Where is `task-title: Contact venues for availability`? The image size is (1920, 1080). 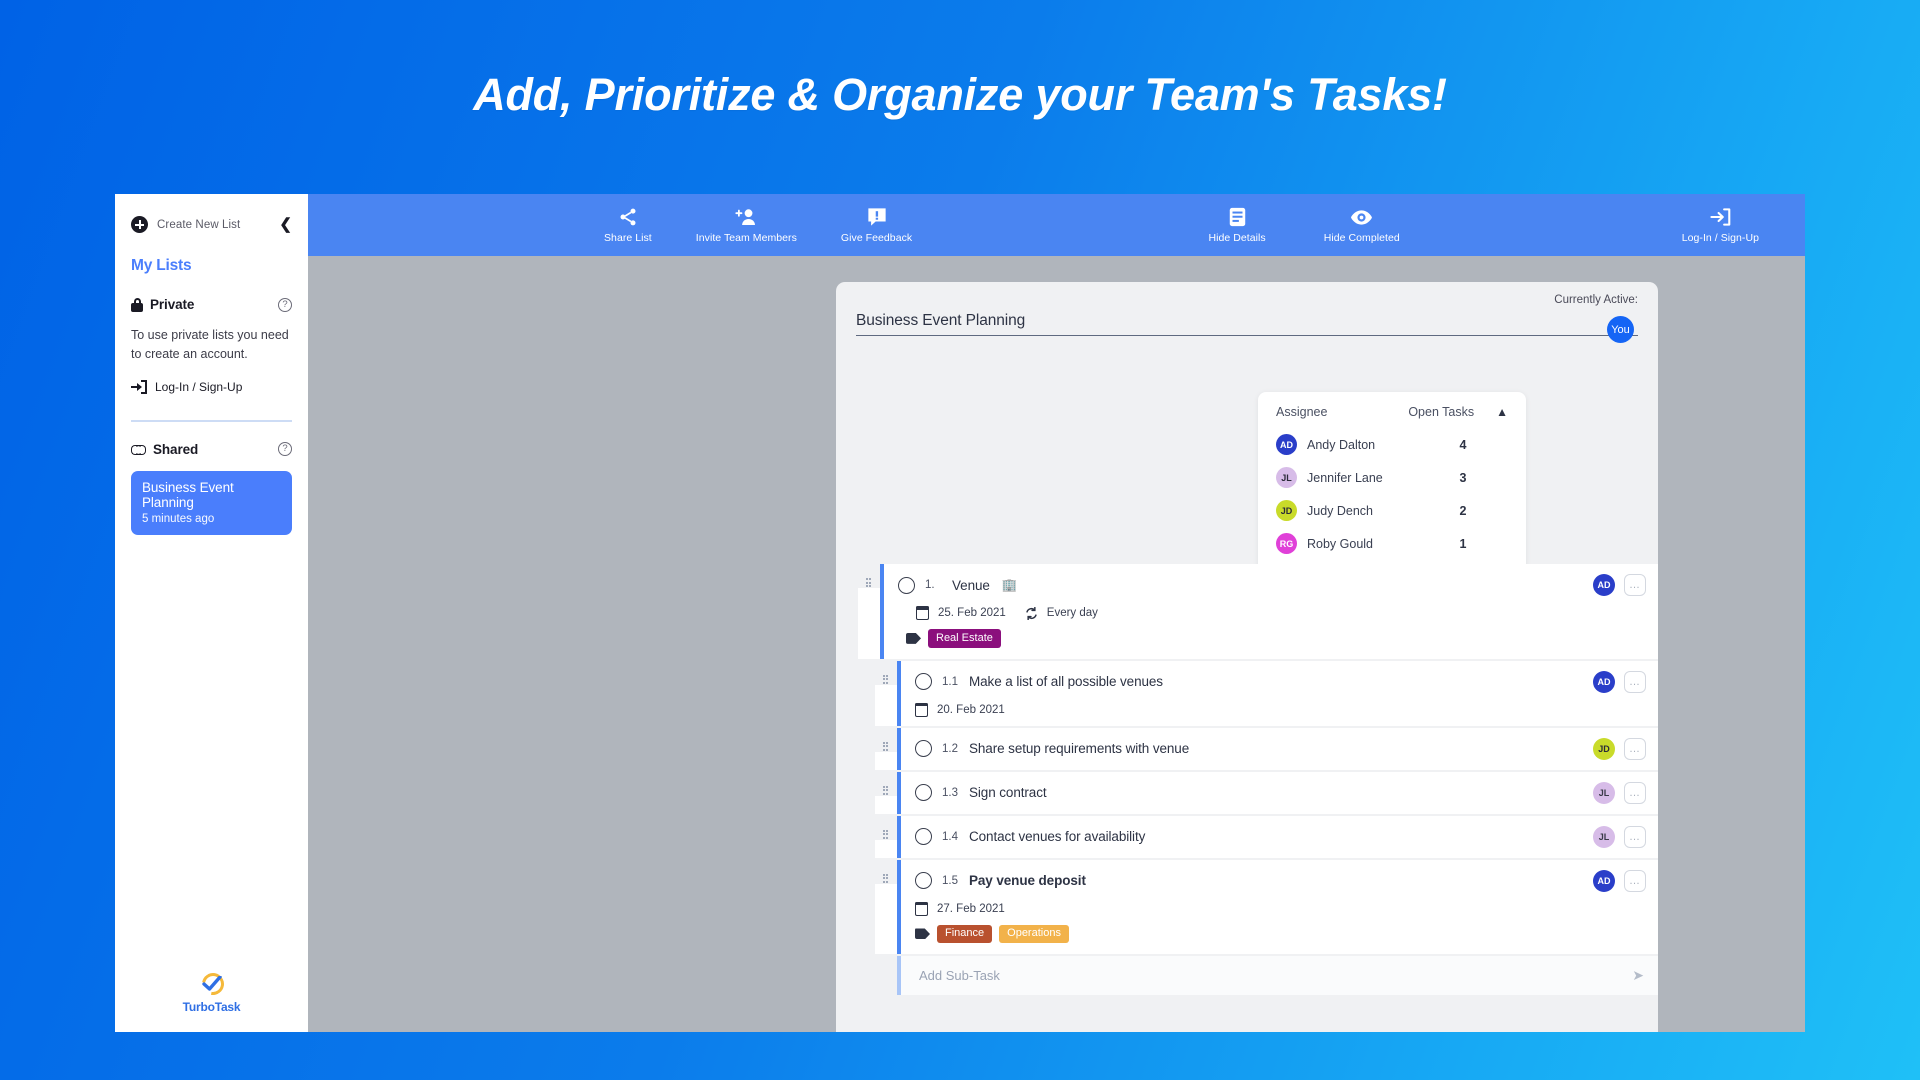 task-title: Contact venues for availability is located at coordinates (1057, 836).